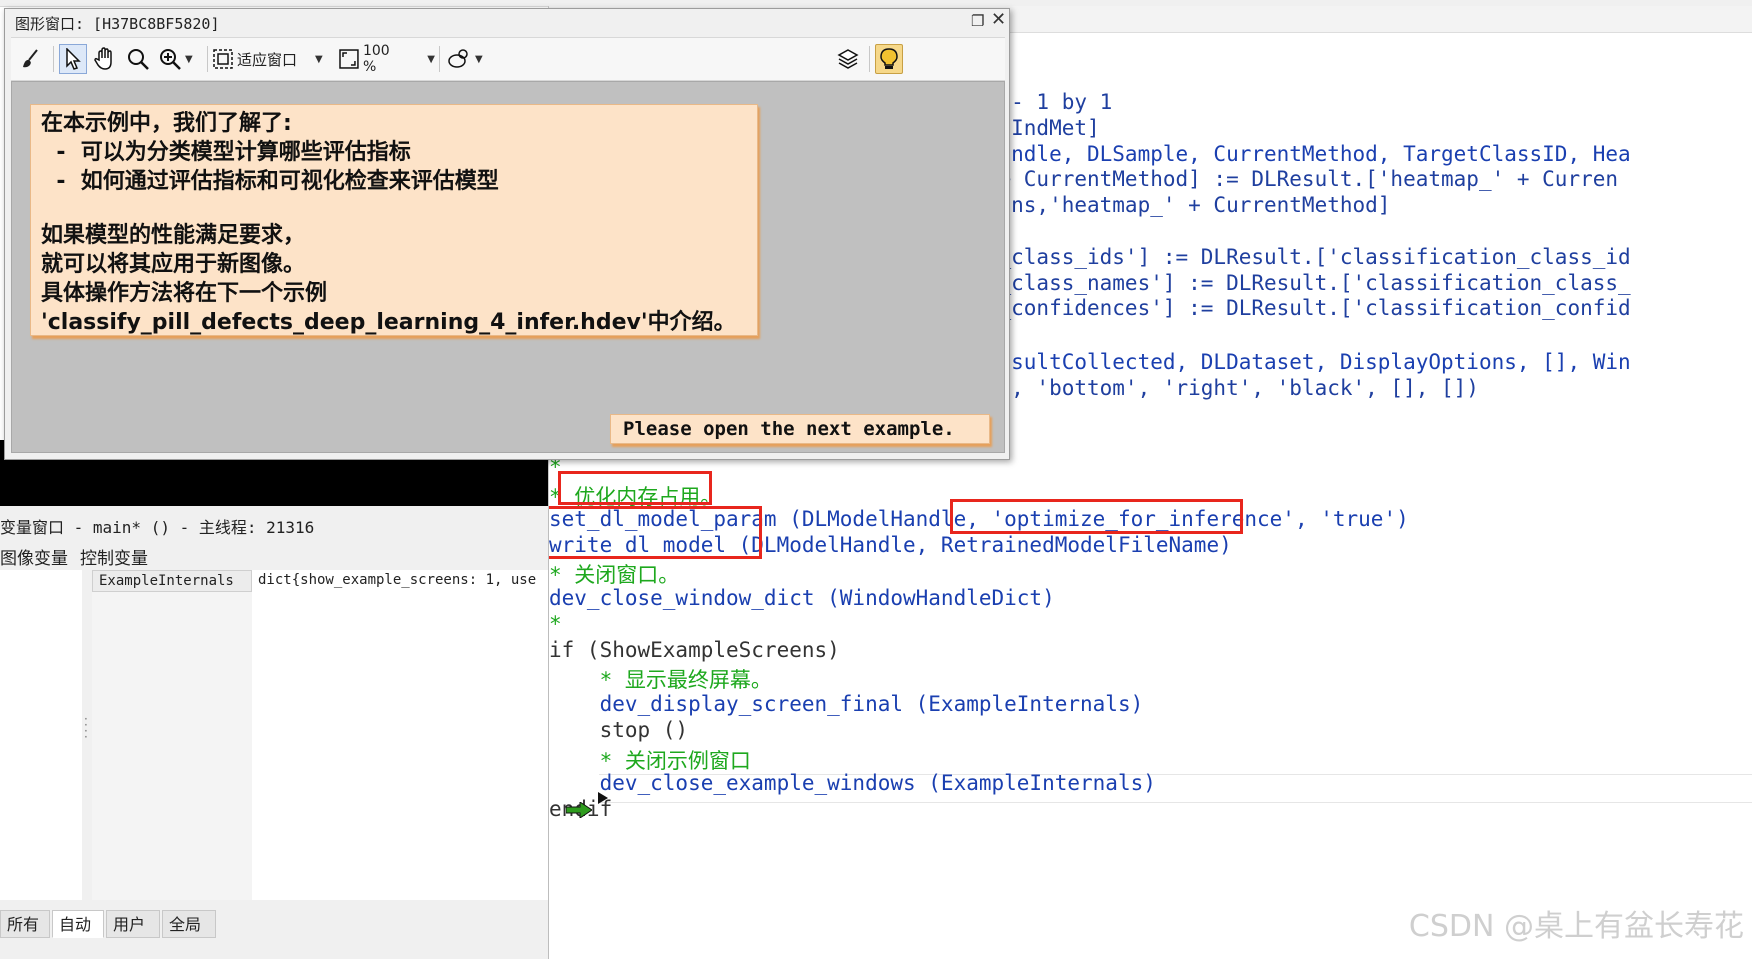 This screenshot has height=959, width=1752. I want to click on variable-value-cell: dict{show_example_screens: 1, use, so click(403, 580).